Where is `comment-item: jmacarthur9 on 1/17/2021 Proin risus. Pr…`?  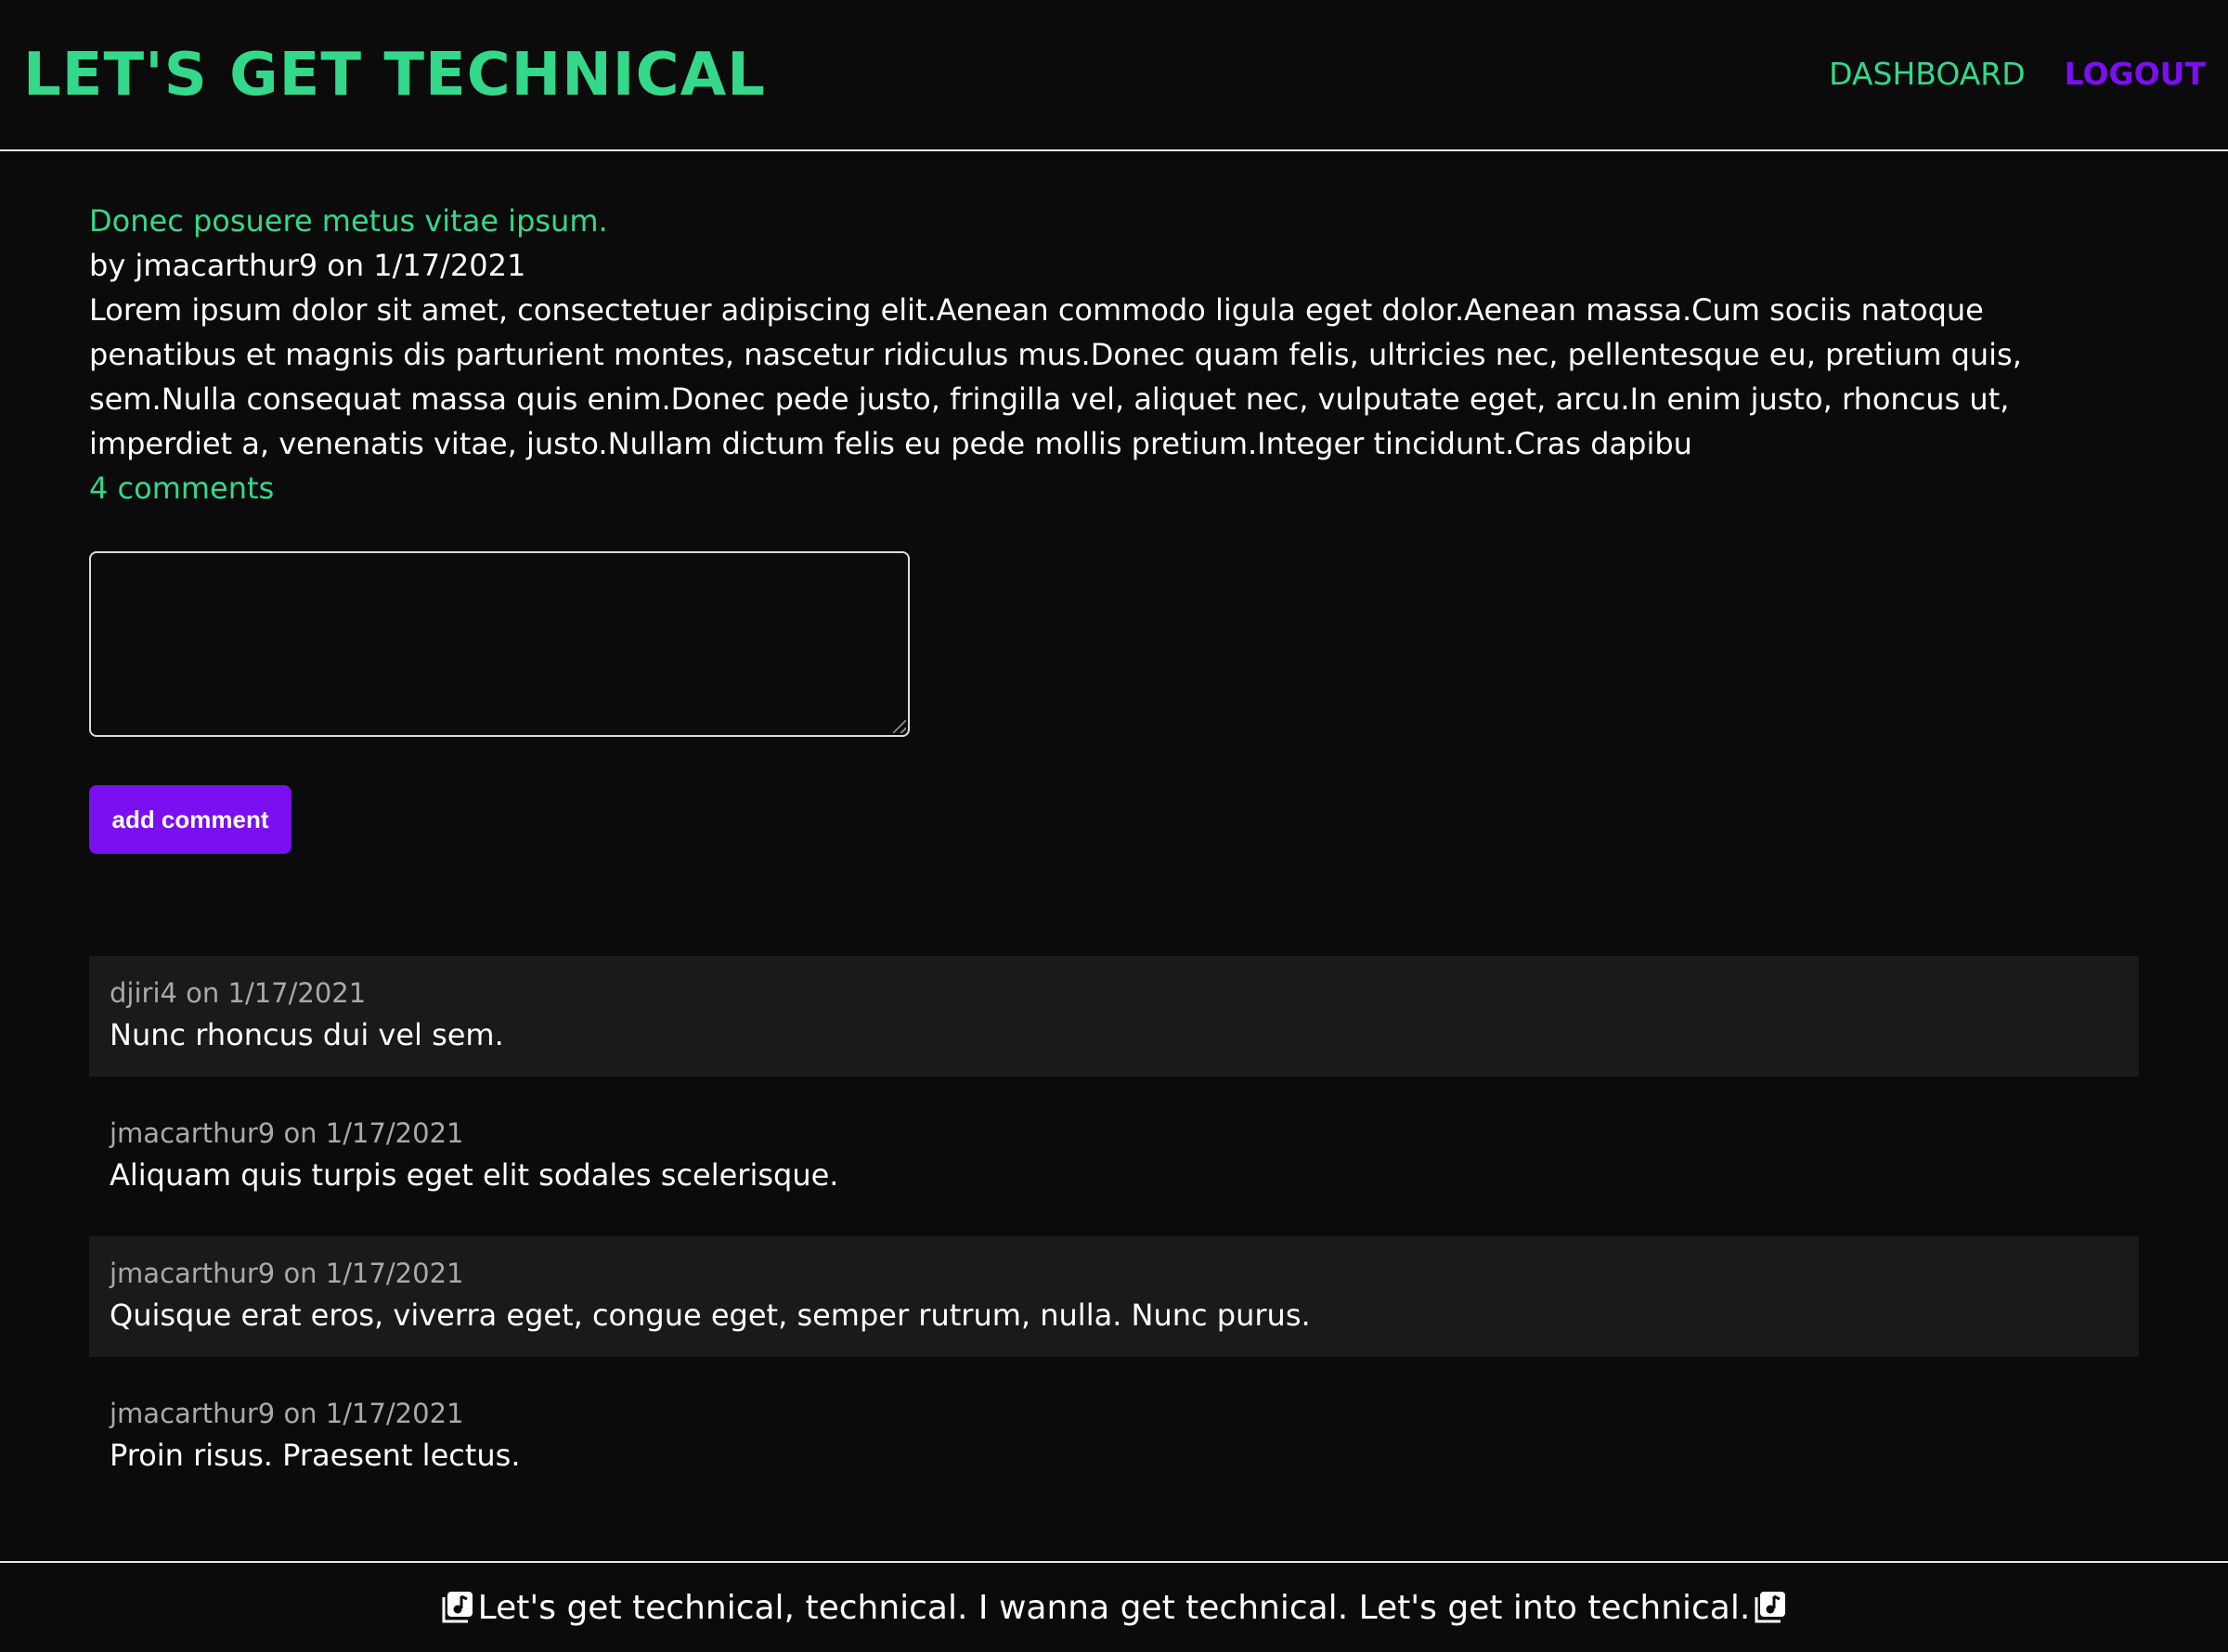 comment-item: jmacarthur9 on 1/17/2021 Proin risus. Pr… is located at coordinates (1114, 1436).